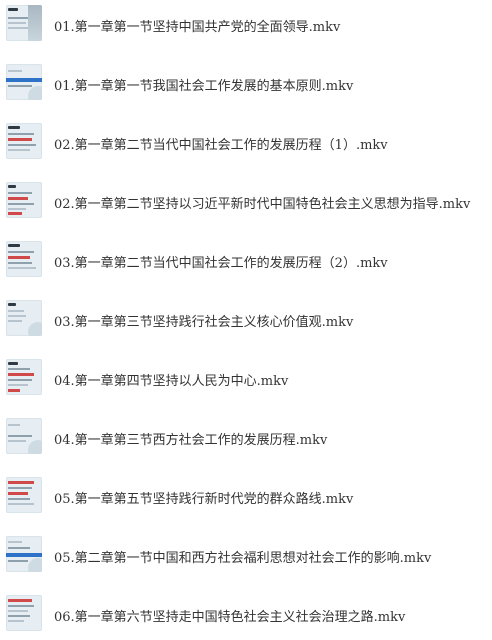 The width and height of the screenshot is (492, 640). Describe the element at coordinates (203, 84) in the screenshot. I see `file-name: 01.第一章第一节我国社会工作发展的基本原则.mkv` at that location.